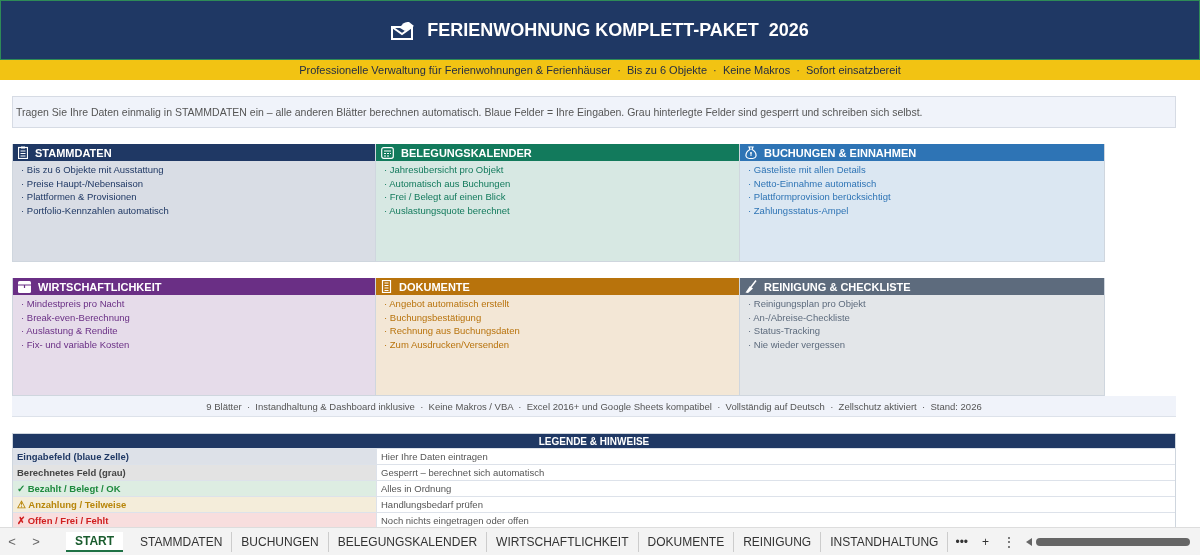 Image resolution: width=1200 pixels, height=555 pixels. Describe the element at coordinates (466, 152) in the screenshot. I see `section-title: BELEGUNGSKALENDER` at that location.